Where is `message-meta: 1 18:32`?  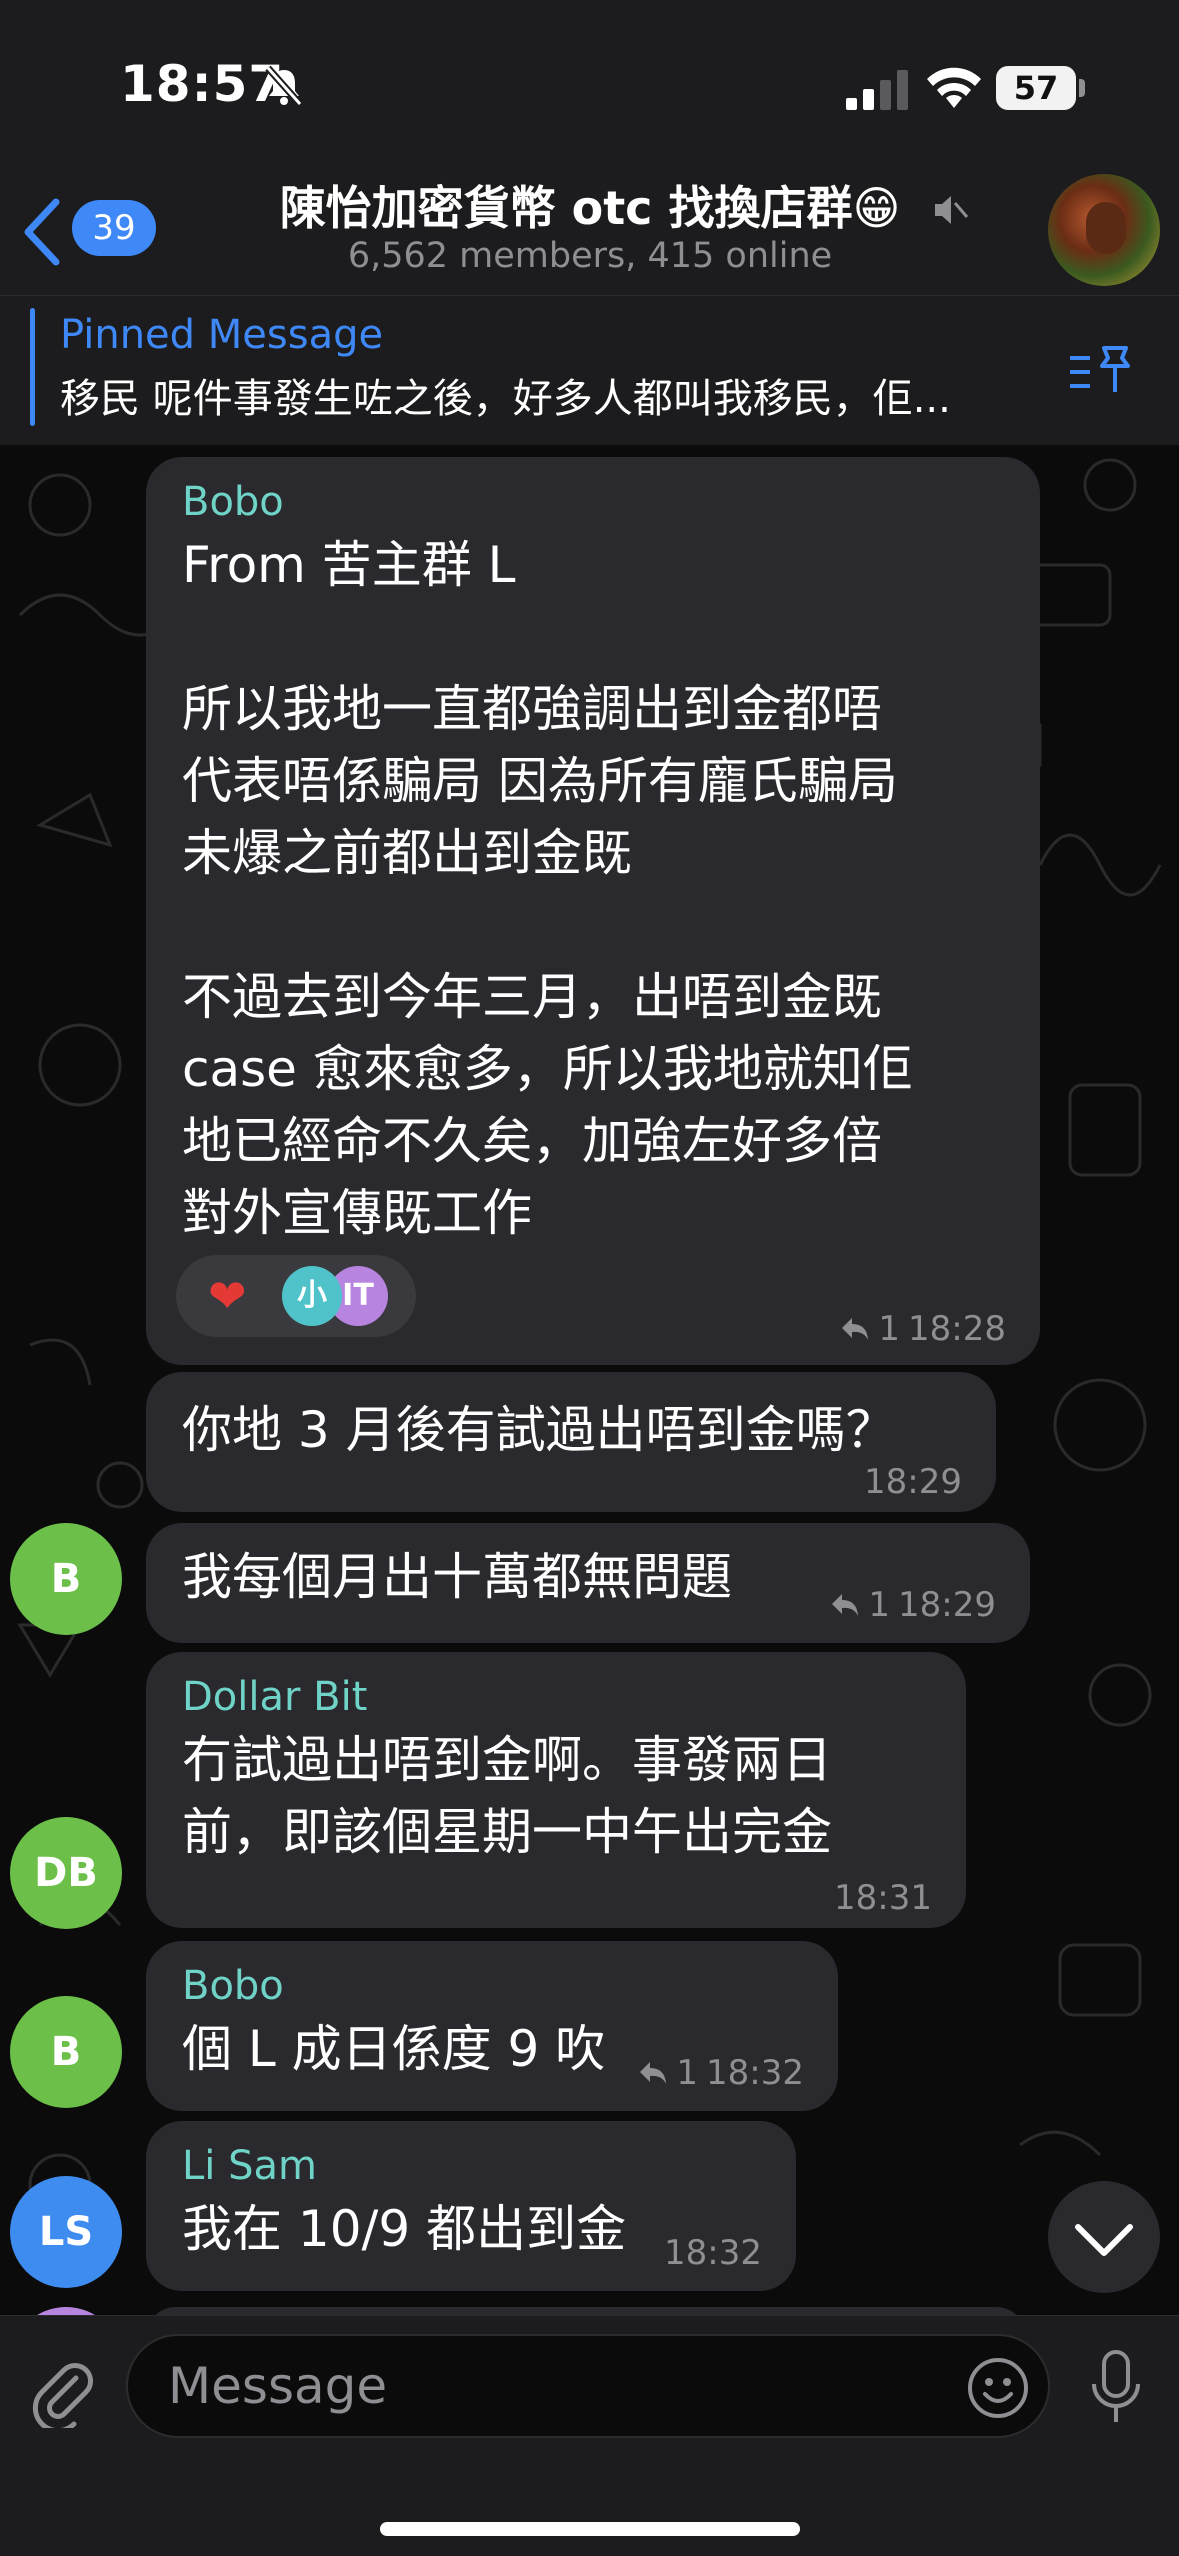 message-meta: 1 18:32 is located at coordinates (721, 2073).